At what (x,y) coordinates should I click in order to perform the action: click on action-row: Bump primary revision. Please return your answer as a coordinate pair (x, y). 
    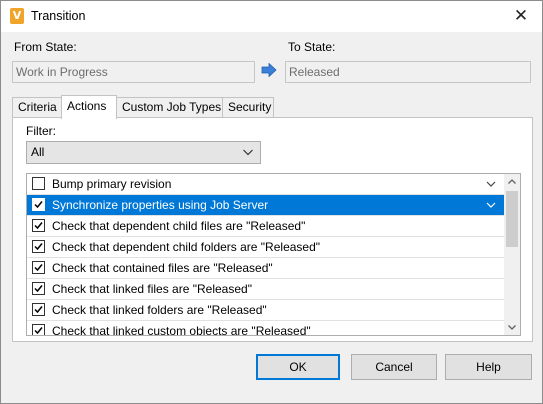
    Looking at the image, I should click on (266, 184).